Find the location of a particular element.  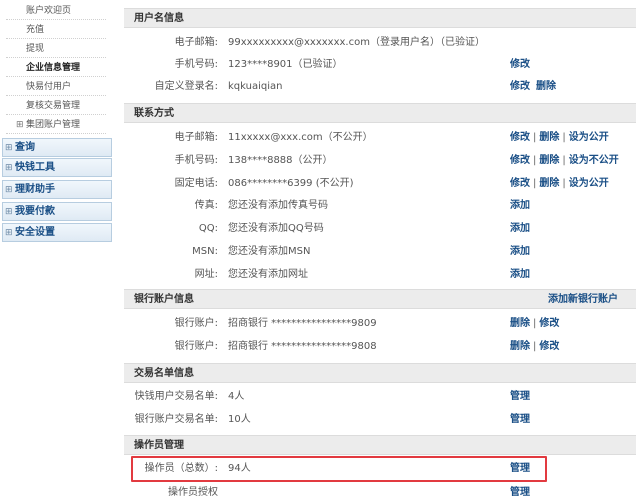

nav-query: ⊞ 查询 is located at coordinates (57, 147).